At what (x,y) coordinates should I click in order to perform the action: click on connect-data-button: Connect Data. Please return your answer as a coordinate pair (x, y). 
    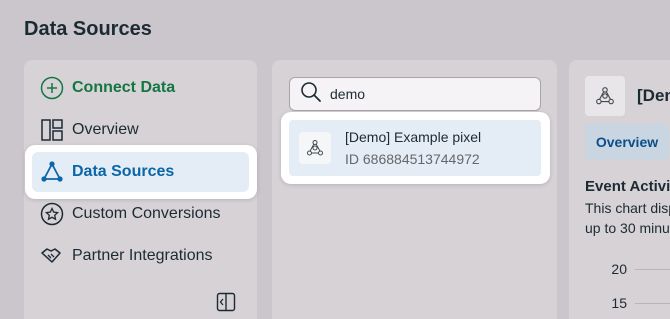
    Looking at the image, I should click on (145, 88).